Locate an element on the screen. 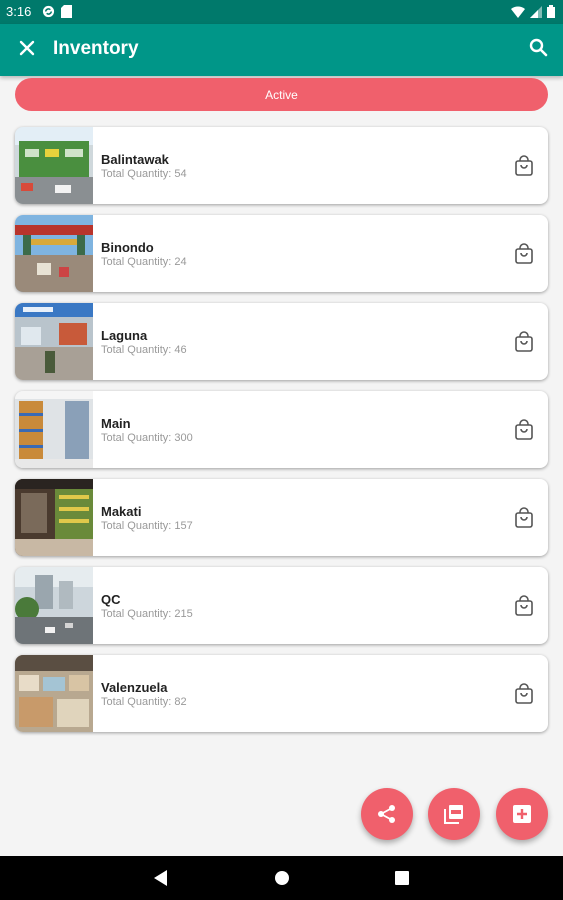 This screenshot has height=900, width=563. status-bar: 3:16 is located at coordinates (281, 12).